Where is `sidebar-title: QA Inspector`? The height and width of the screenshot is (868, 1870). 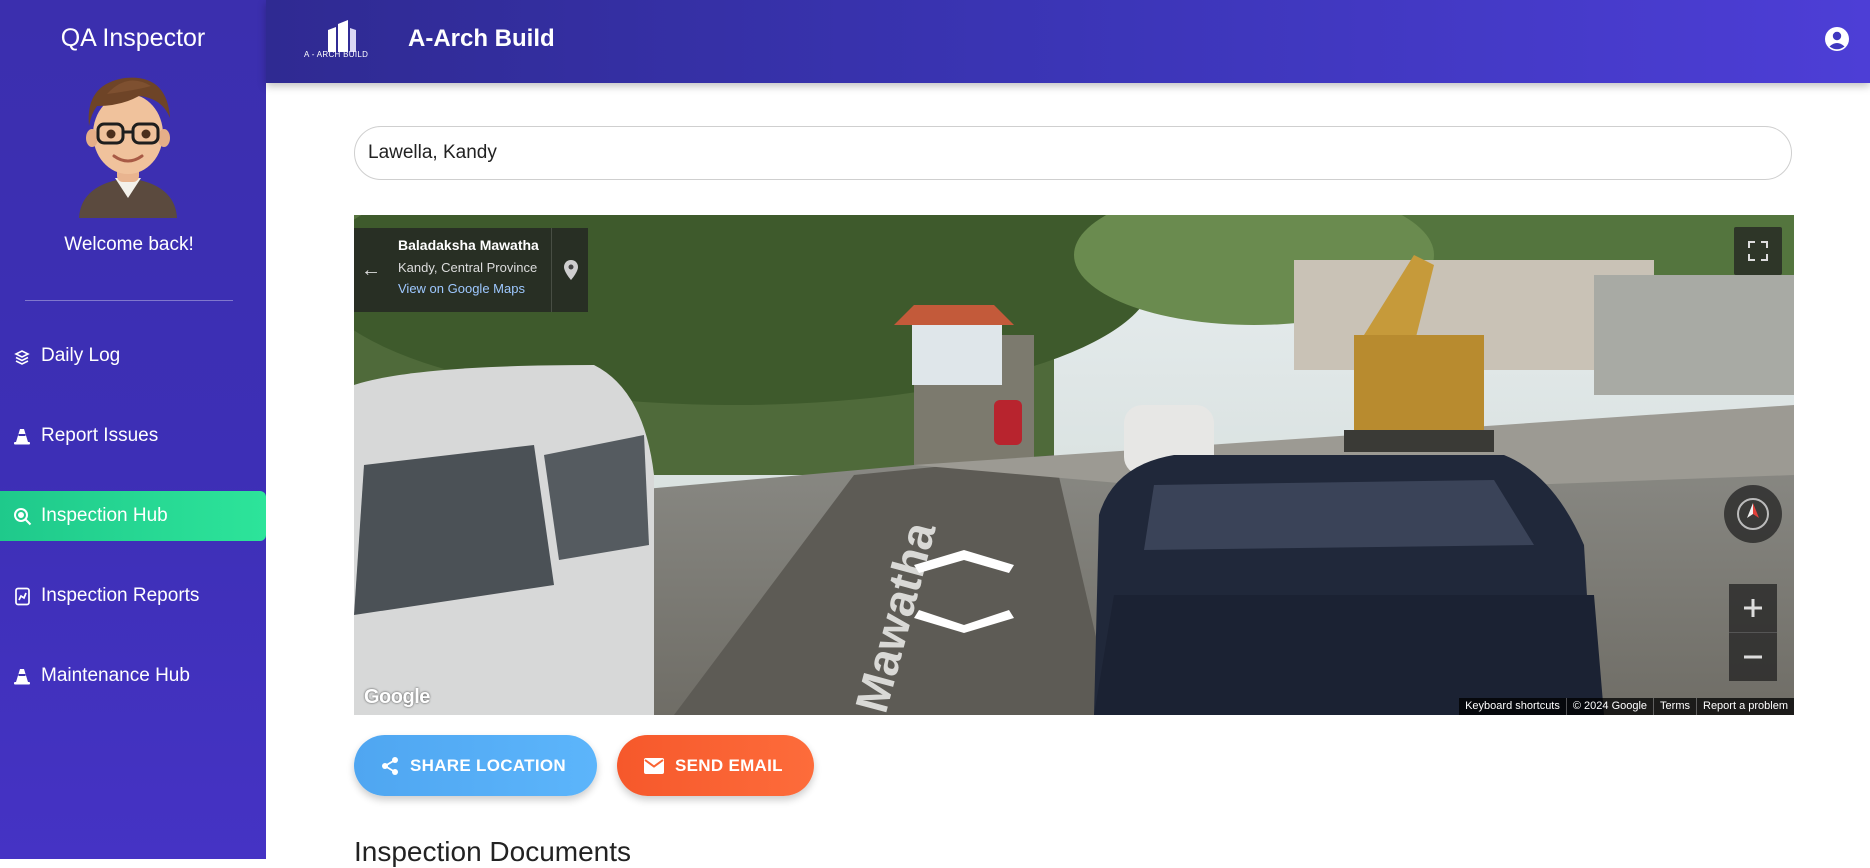 sidebar-title: QA Inspector is located at coordinates (133, 38).